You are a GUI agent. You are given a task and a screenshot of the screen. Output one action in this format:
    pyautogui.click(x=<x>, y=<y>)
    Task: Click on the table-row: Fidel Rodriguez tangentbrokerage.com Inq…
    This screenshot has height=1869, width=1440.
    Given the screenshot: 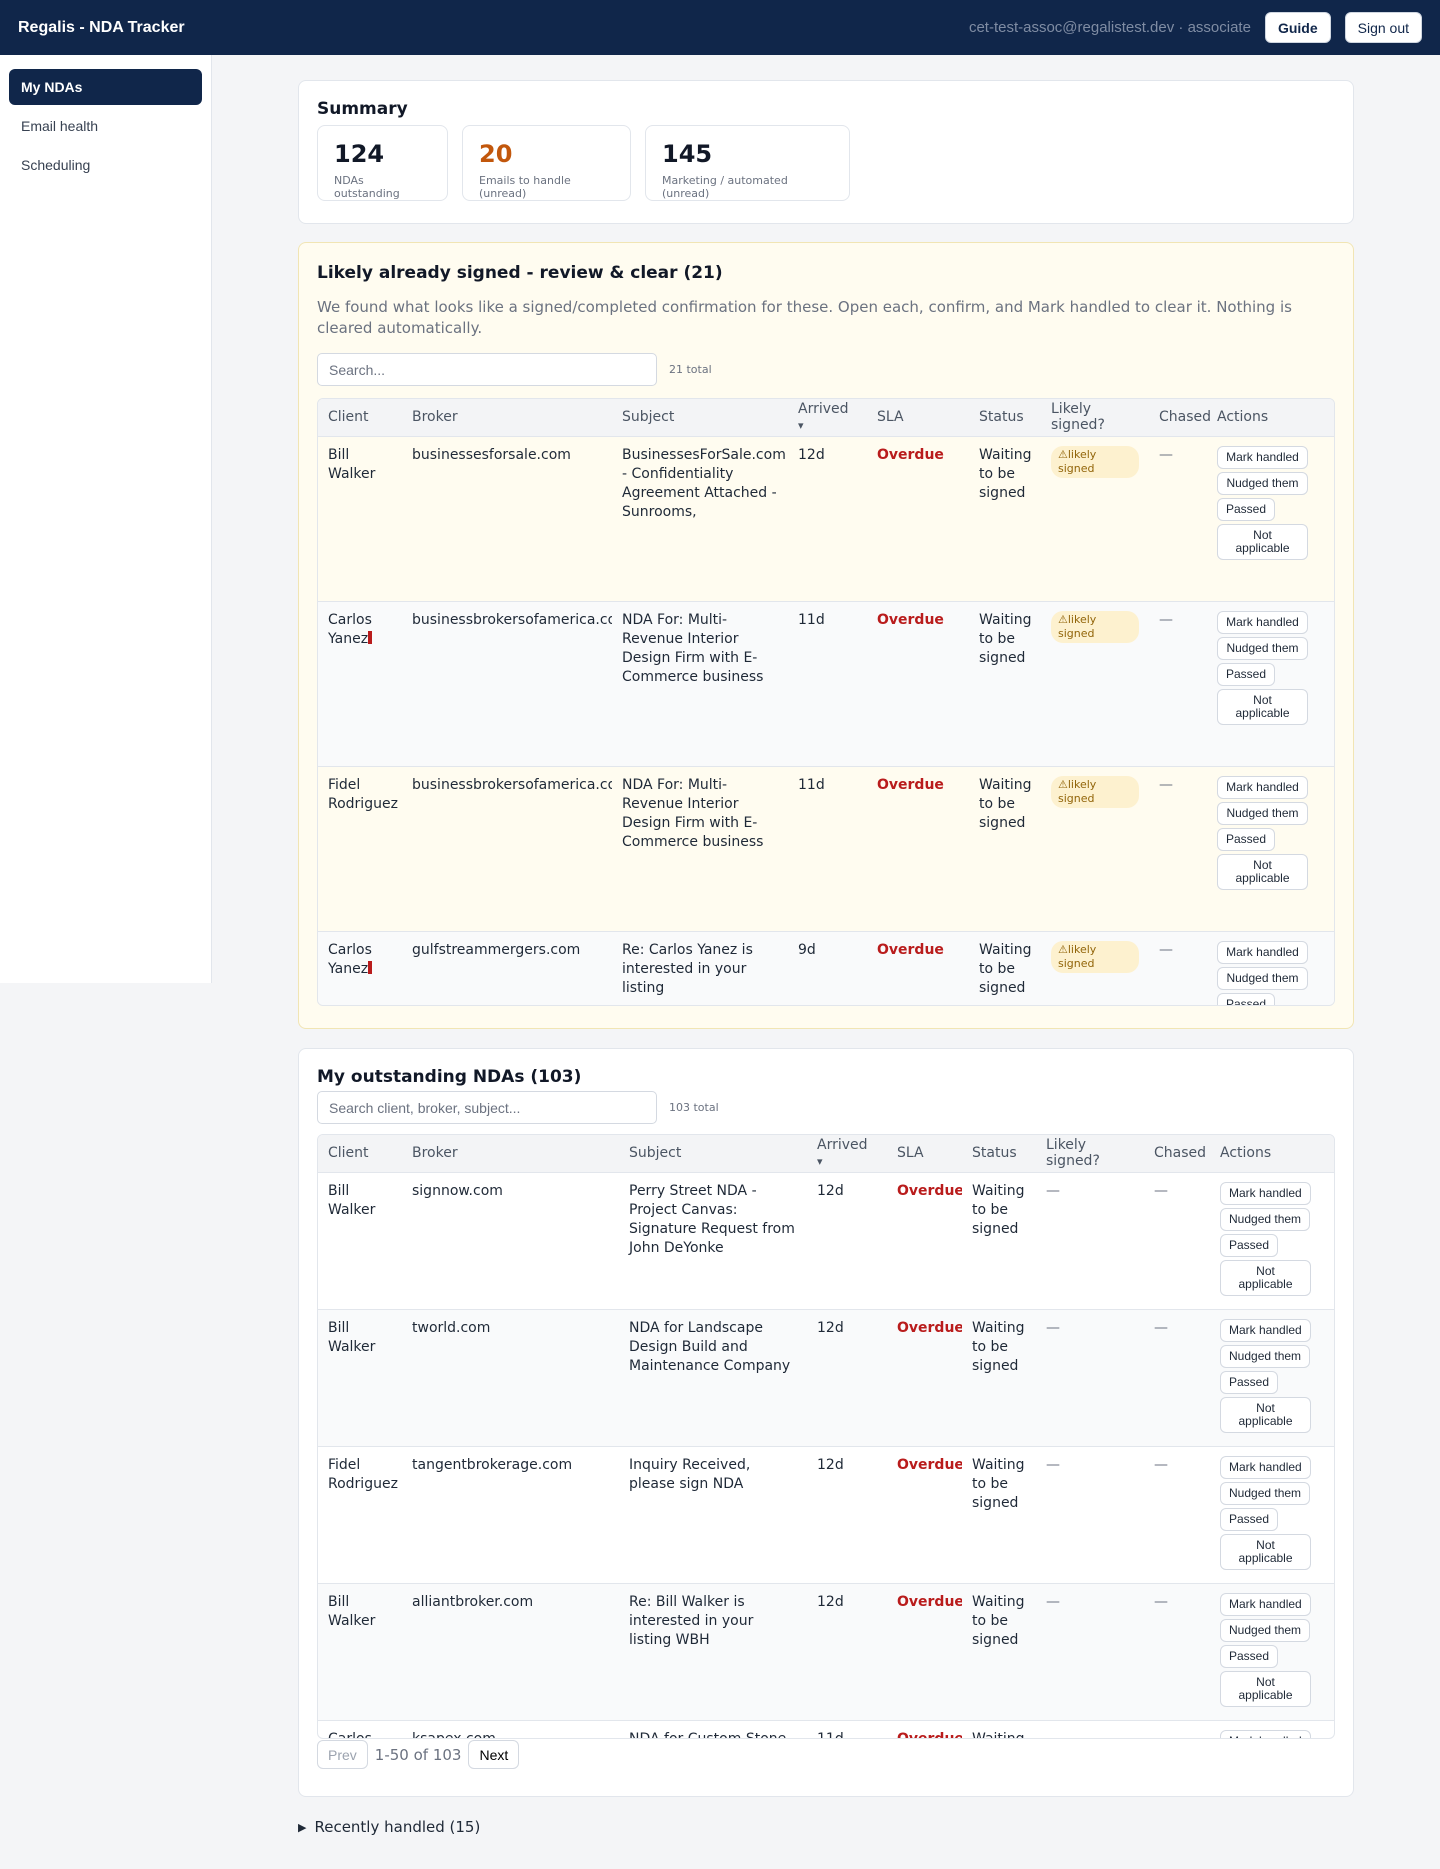 What is the action you would take?
    pyautogui.click(x=826, y=1515)
    